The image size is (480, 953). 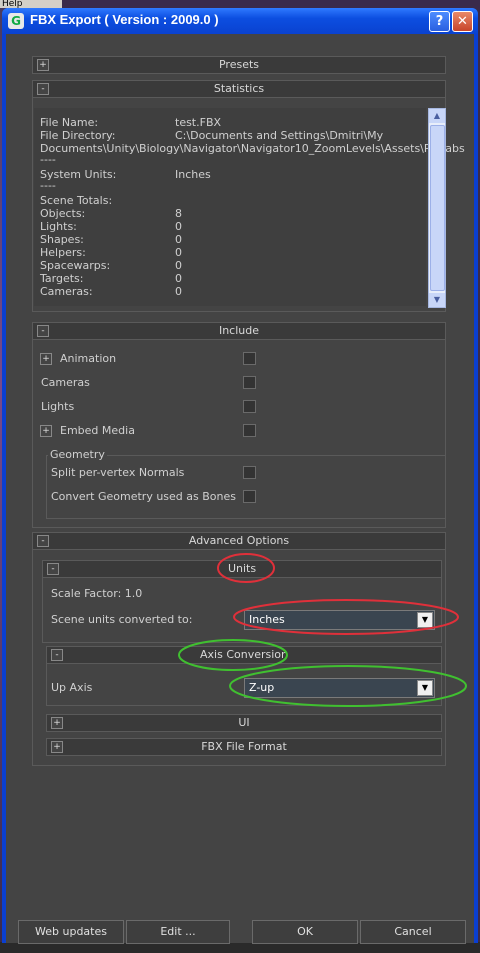 What do you see at coordinates (462, 21) in the screenshot?
I see `close-button: ✕` at bounding box center [462, 21].